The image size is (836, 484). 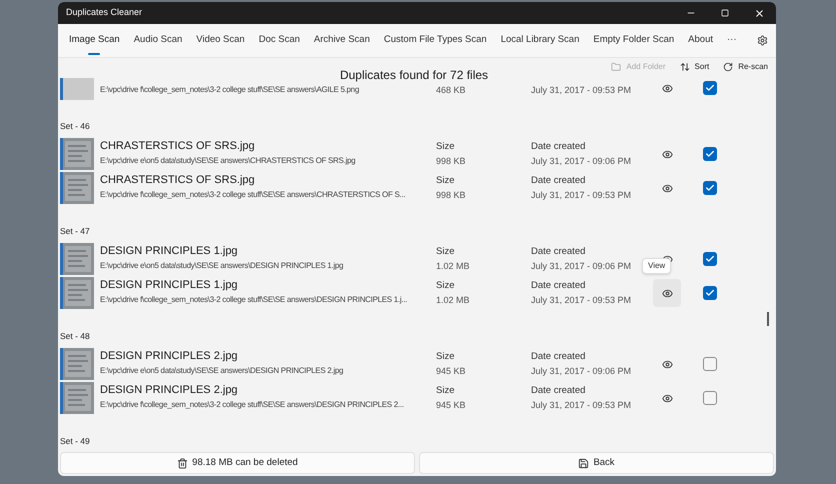 I want to click on results-heading: Duplicates found for 72 files, so click(x=414, y=75).